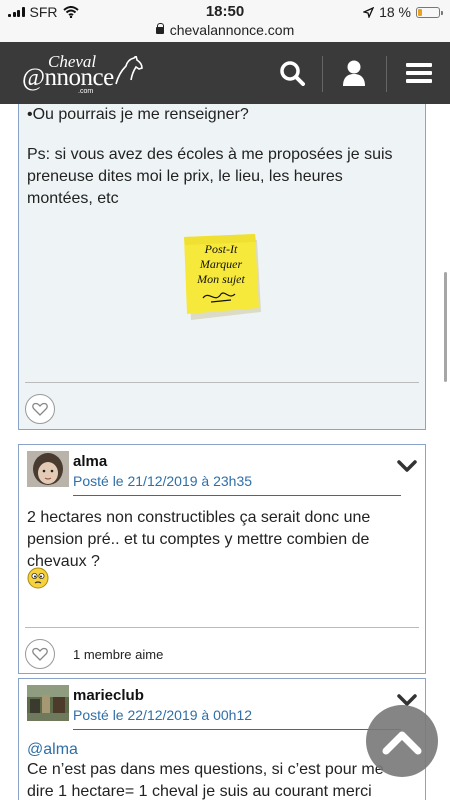 The image size is (450, 800). I want to click on url-text: chevalannonce.com, so click(232, 30).